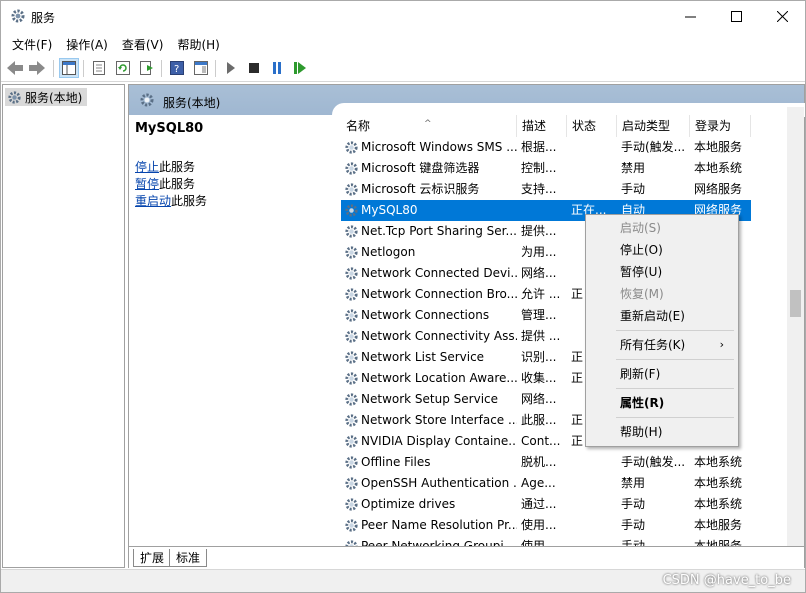 The image size is (806, 593). I want to click on forward-arrow-icon, so click(37, 68).